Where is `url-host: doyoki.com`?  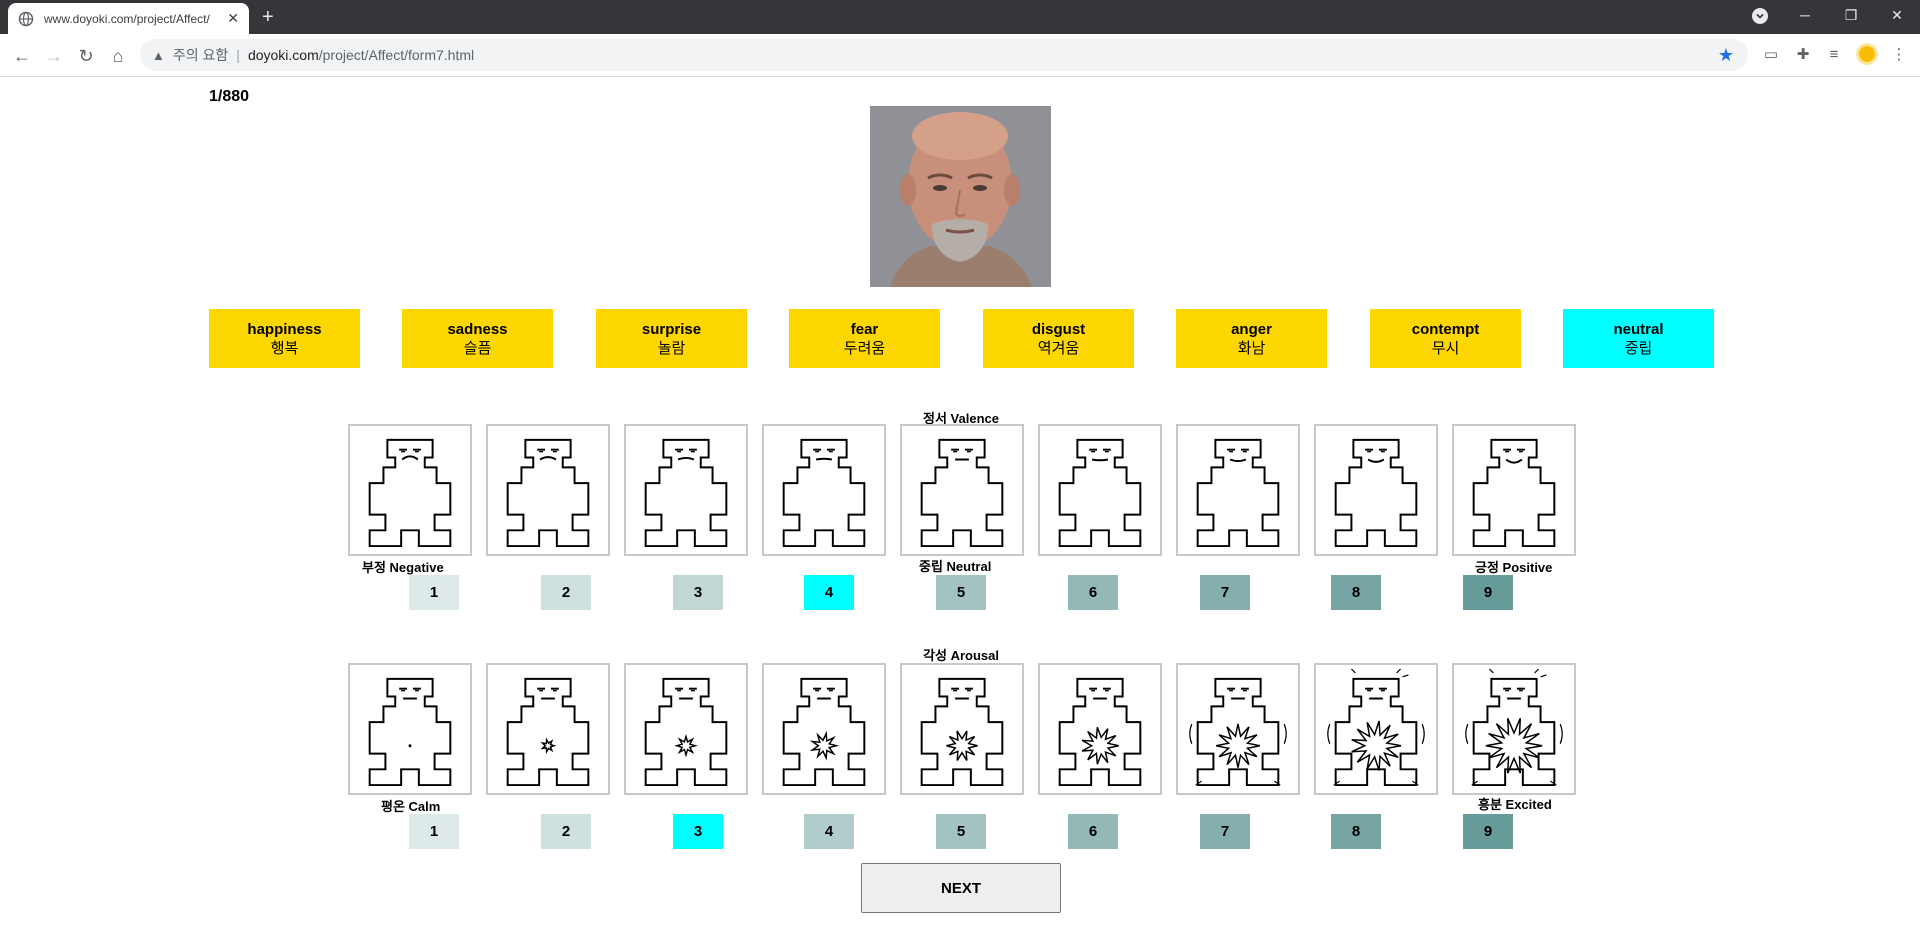 url-host: doyoki.com is located at coordinates (283, 55).